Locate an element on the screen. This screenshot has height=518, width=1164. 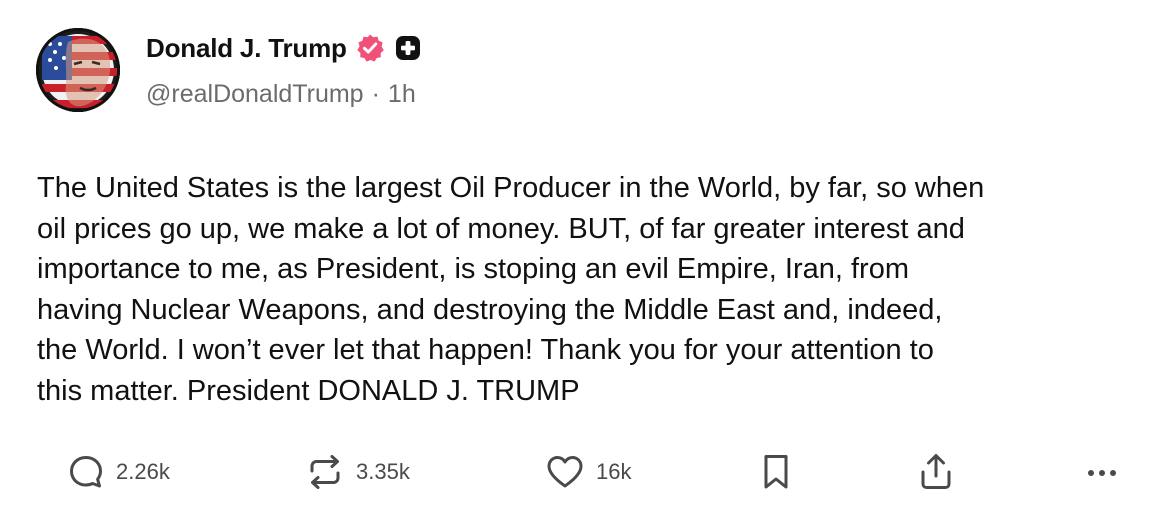
like-button: 16k is located at coordinates (587, 472).